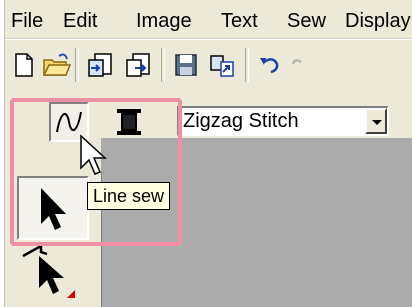  What do you see at coordinates (164, 21) in the screenshot?
I see `menu-image: Image` at bounding box center [164, 21].